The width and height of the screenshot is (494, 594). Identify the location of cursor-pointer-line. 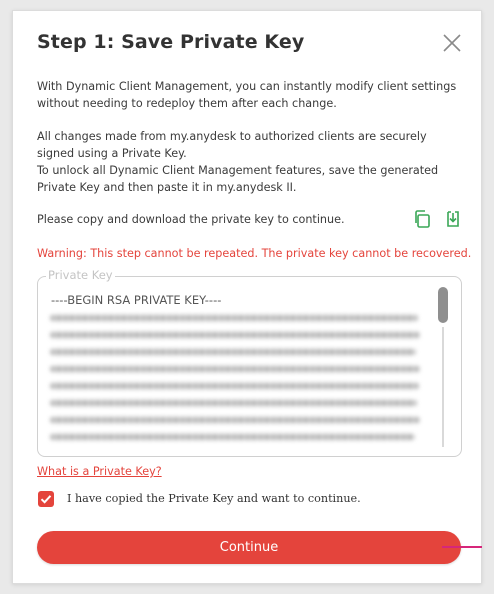
(462, 547).